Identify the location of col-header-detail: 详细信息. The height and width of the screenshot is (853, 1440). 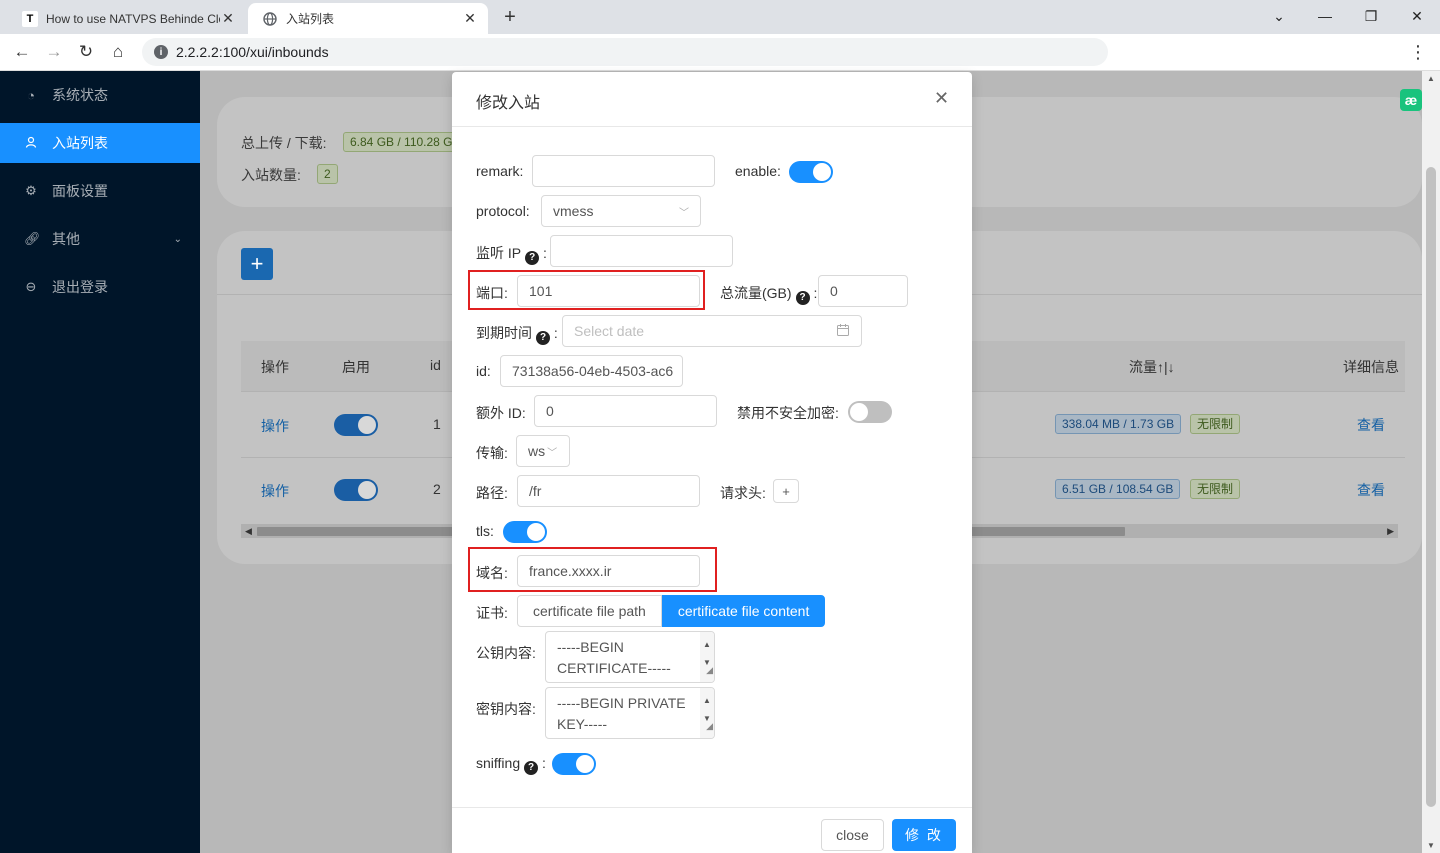
(1371, 367).